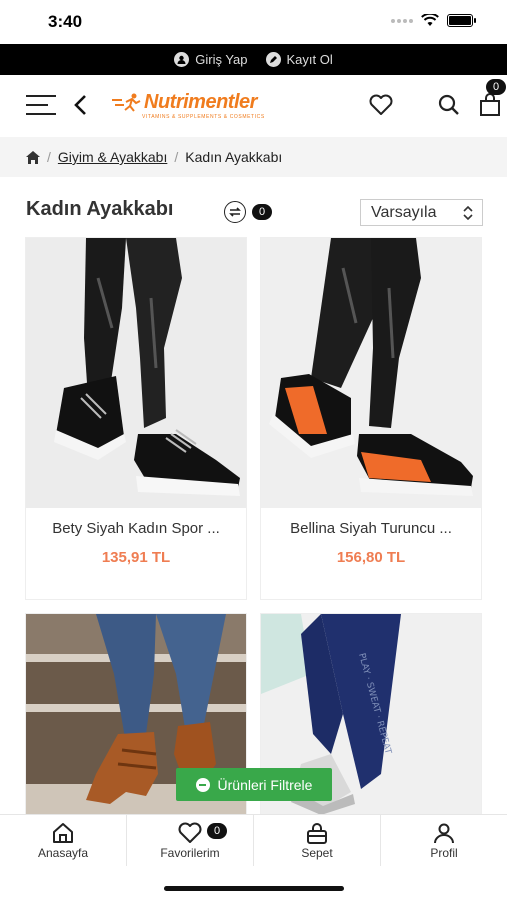  Describe the element at coordinates (203, 117) in the screenshot. I see `logo-tagline: VITAMINS & SUPPLEMENTS & COSMETICS` at that location.